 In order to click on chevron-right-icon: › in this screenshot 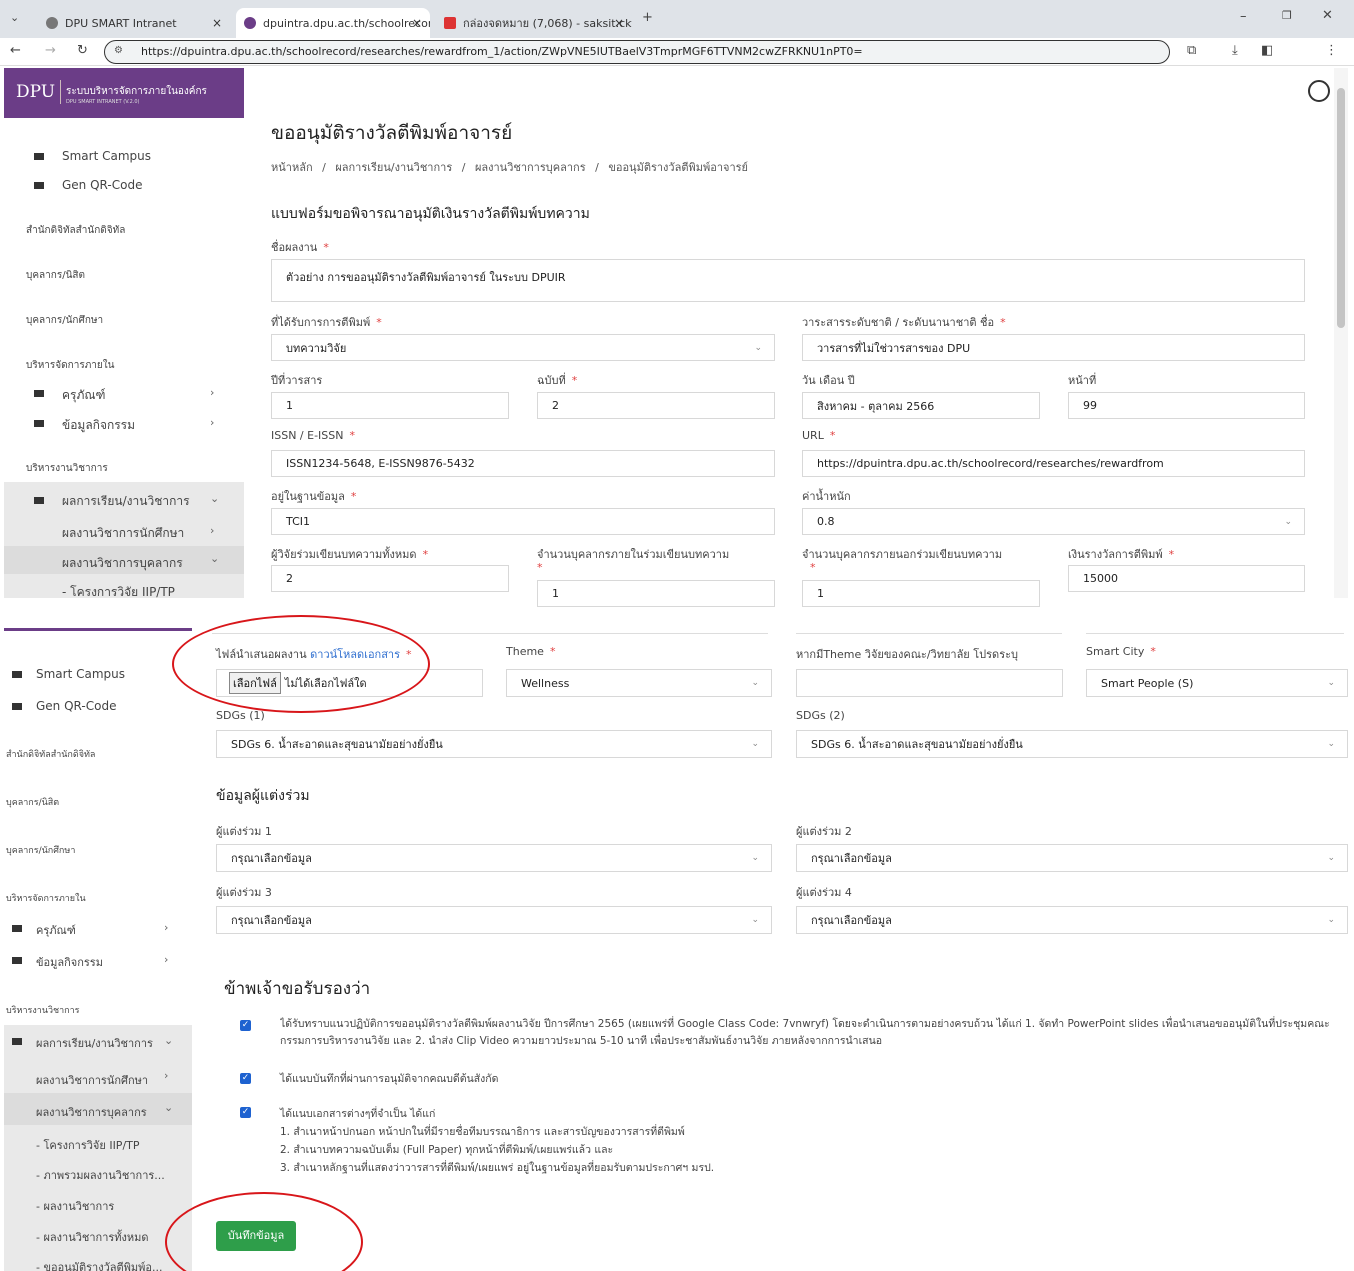, I will do `click(212, 530)`.